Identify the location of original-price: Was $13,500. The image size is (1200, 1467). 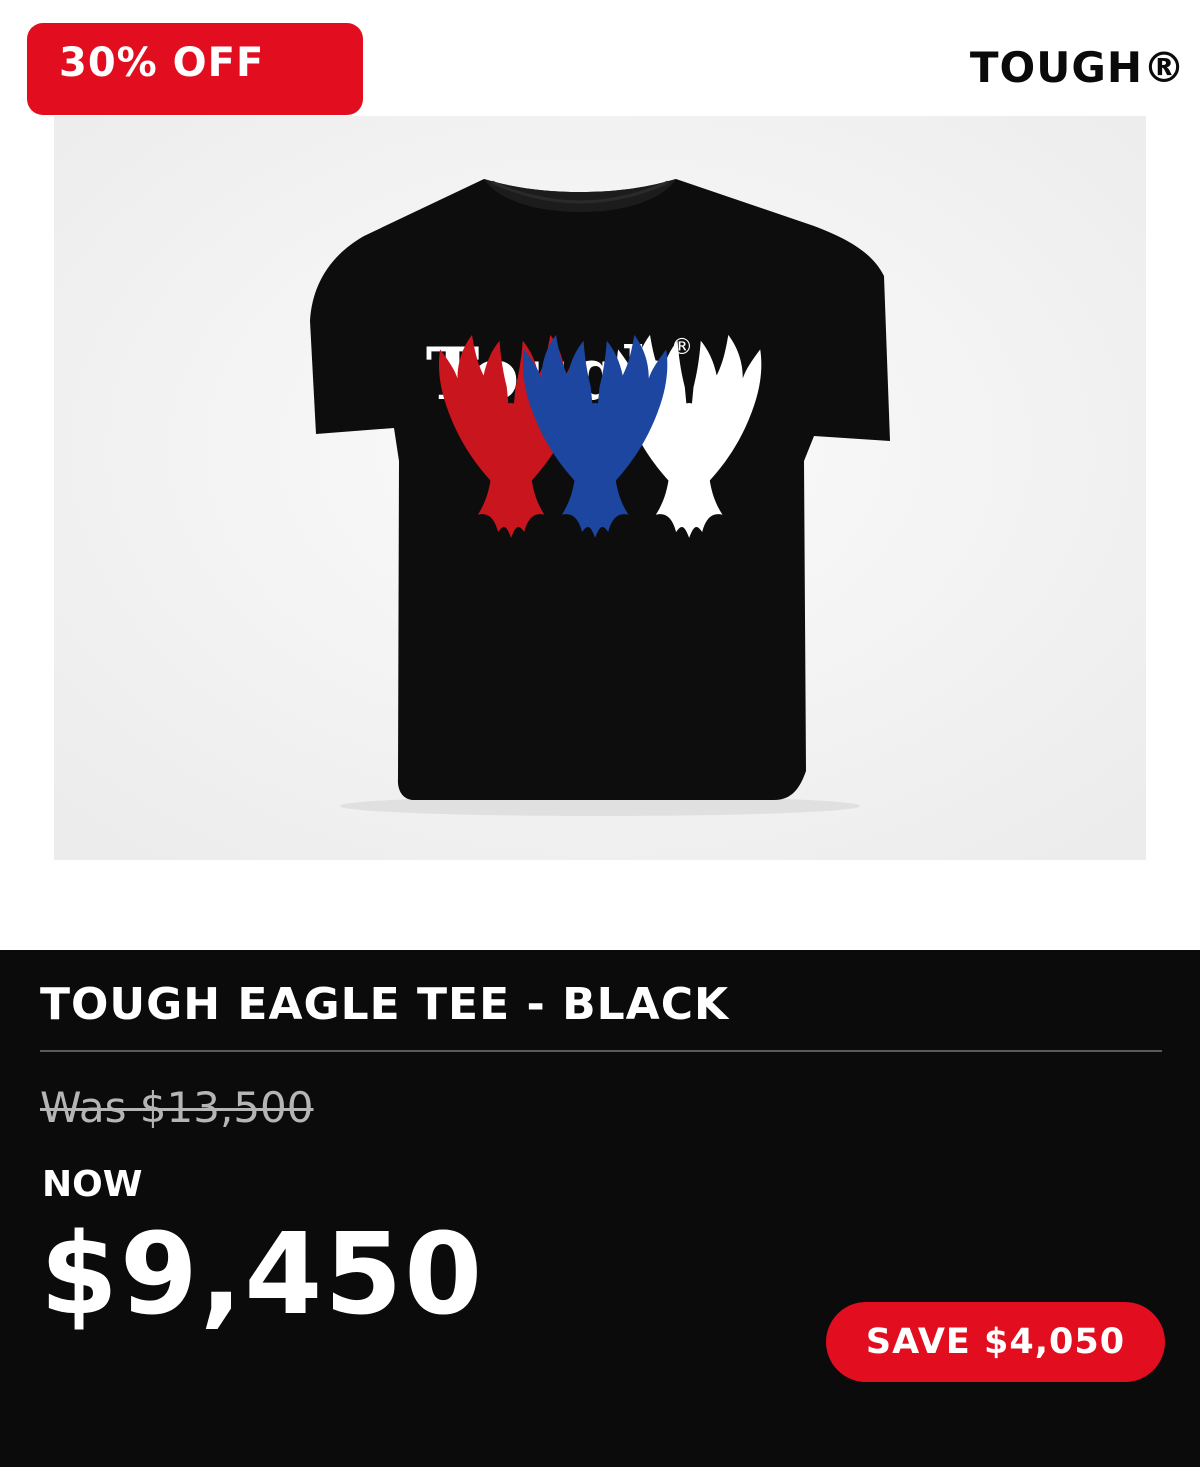
(177, 1107).